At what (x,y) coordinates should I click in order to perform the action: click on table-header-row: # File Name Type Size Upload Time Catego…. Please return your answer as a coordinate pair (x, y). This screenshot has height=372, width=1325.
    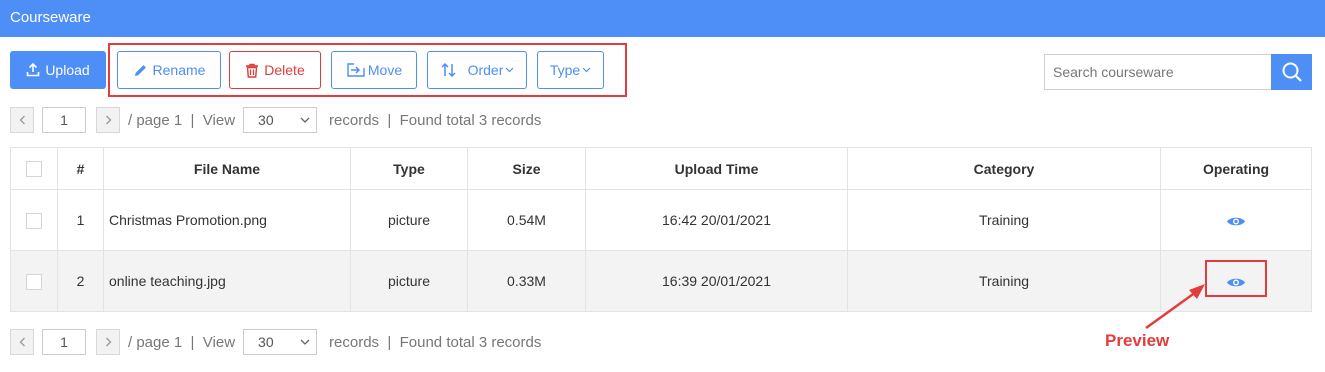
    Looking at the image, I should click on (661, 168).